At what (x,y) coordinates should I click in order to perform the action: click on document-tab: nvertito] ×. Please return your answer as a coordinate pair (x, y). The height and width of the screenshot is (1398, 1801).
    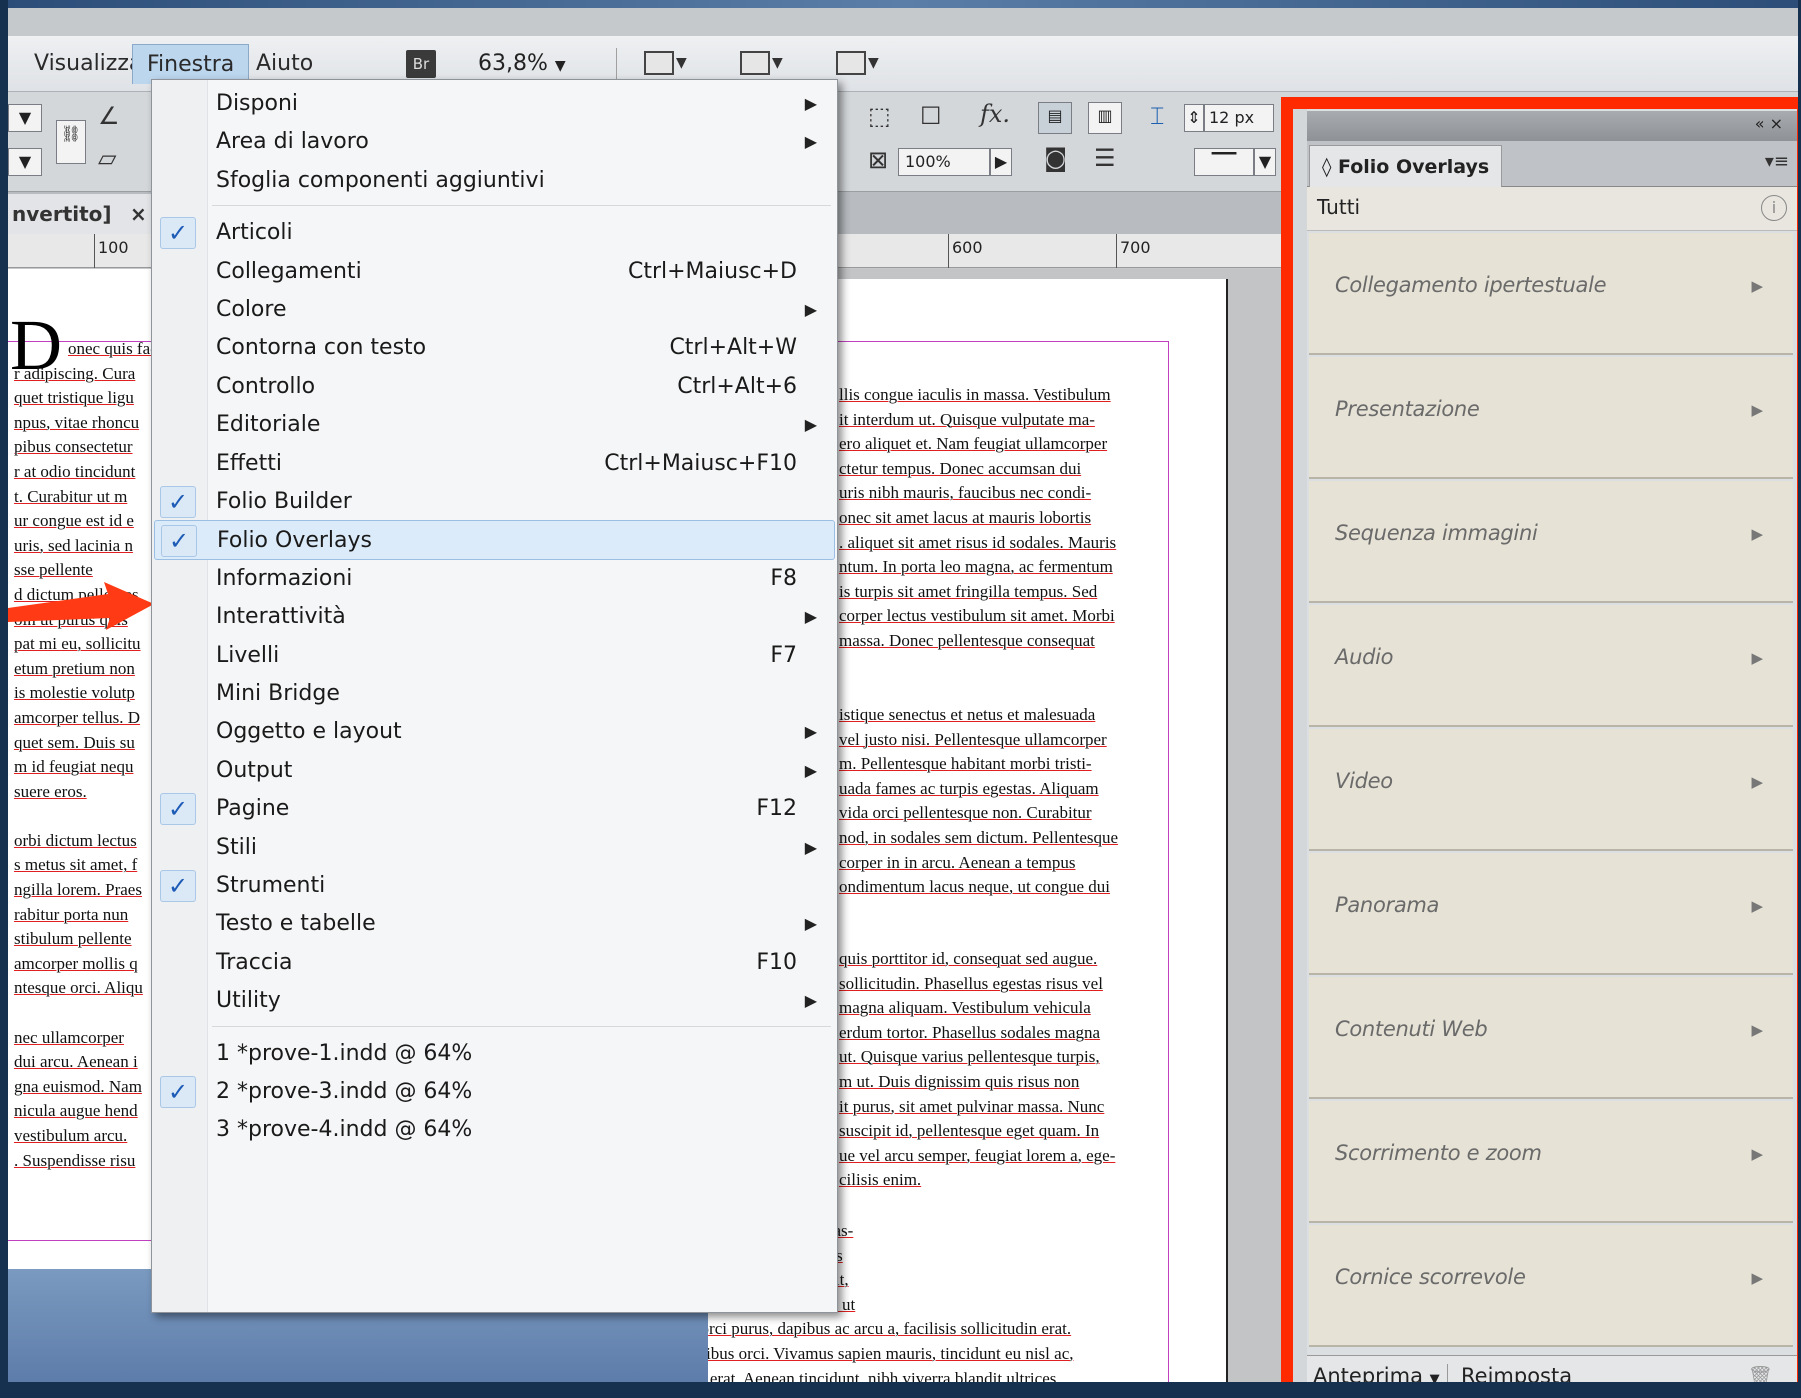
    Looking at the image, I should click on (83, 214).